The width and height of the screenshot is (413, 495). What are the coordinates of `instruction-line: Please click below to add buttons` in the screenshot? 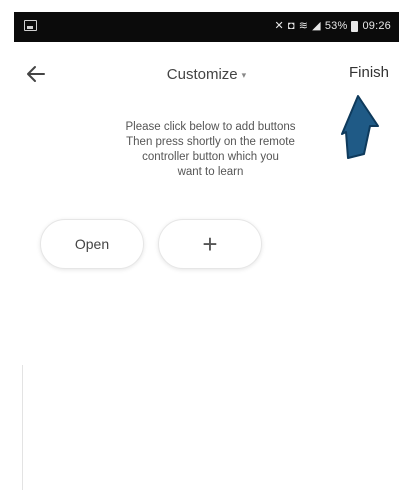 It's located at (210, 127).